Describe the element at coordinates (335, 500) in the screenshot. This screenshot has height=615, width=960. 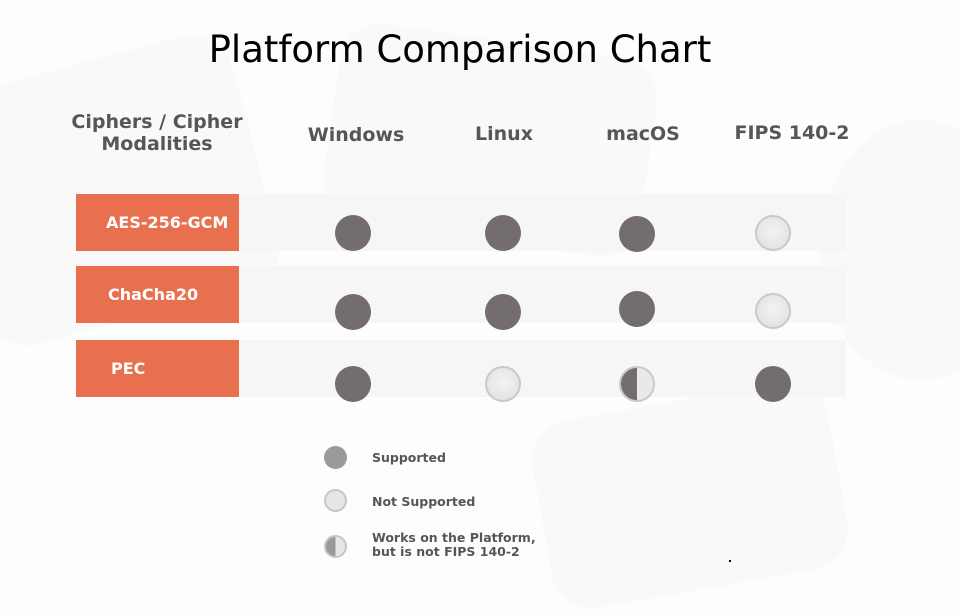
I see `legend-not-supported-icon` at that location.